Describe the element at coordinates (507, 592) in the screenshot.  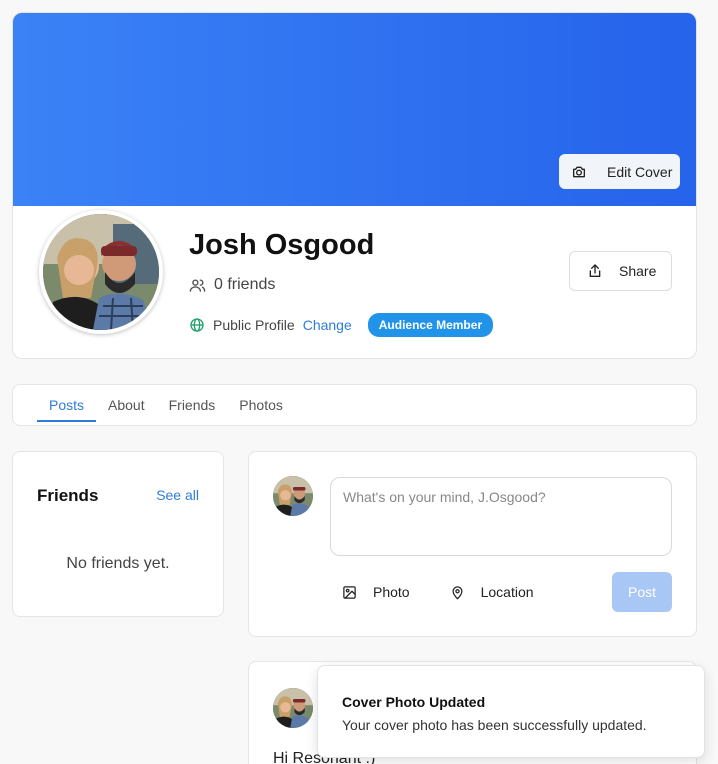
I see `location-label: Location` at that location.